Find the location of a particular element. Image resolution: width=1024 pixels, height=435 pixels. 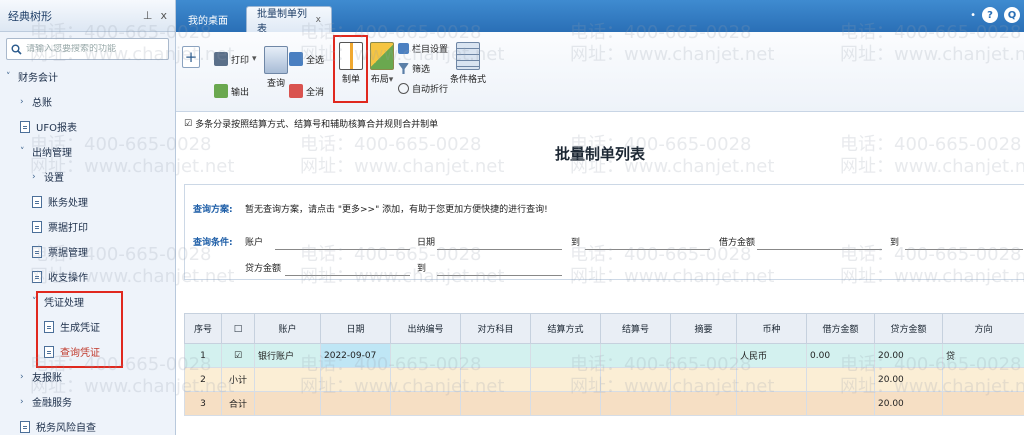

nav-item-generate-voucher: 生成凭证 is located at coordinates (87, 326).